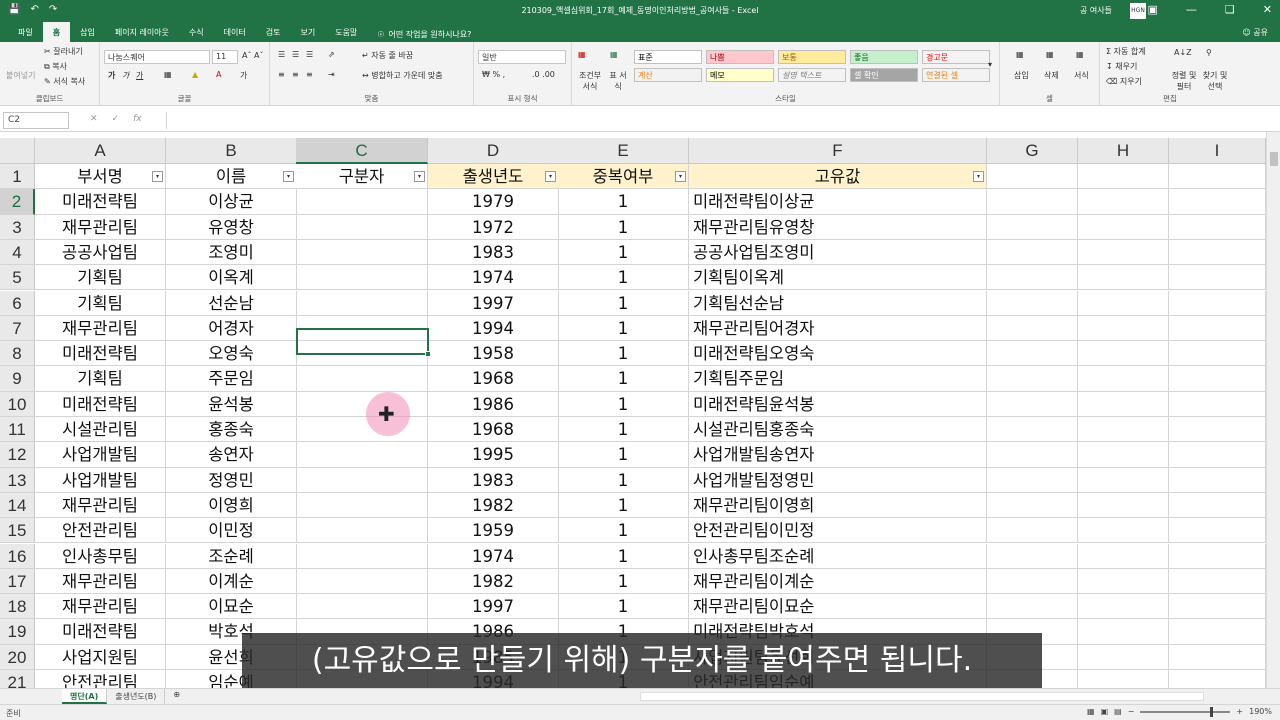 This screenshot has width=1280, height=720. Describe the element at coordinates (614, 54) in the screenshot. I see `table-format-icon: ▦` at that location.